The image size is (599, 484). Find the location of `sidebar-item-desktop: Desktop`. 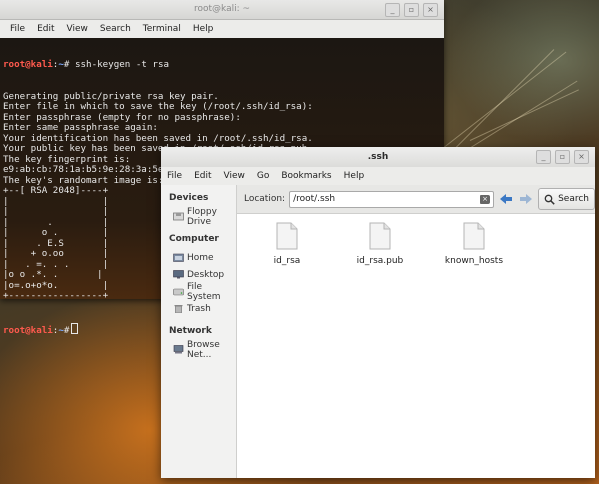

sidebar-item-desktop: Desktop is located at coordinates (198, 274).